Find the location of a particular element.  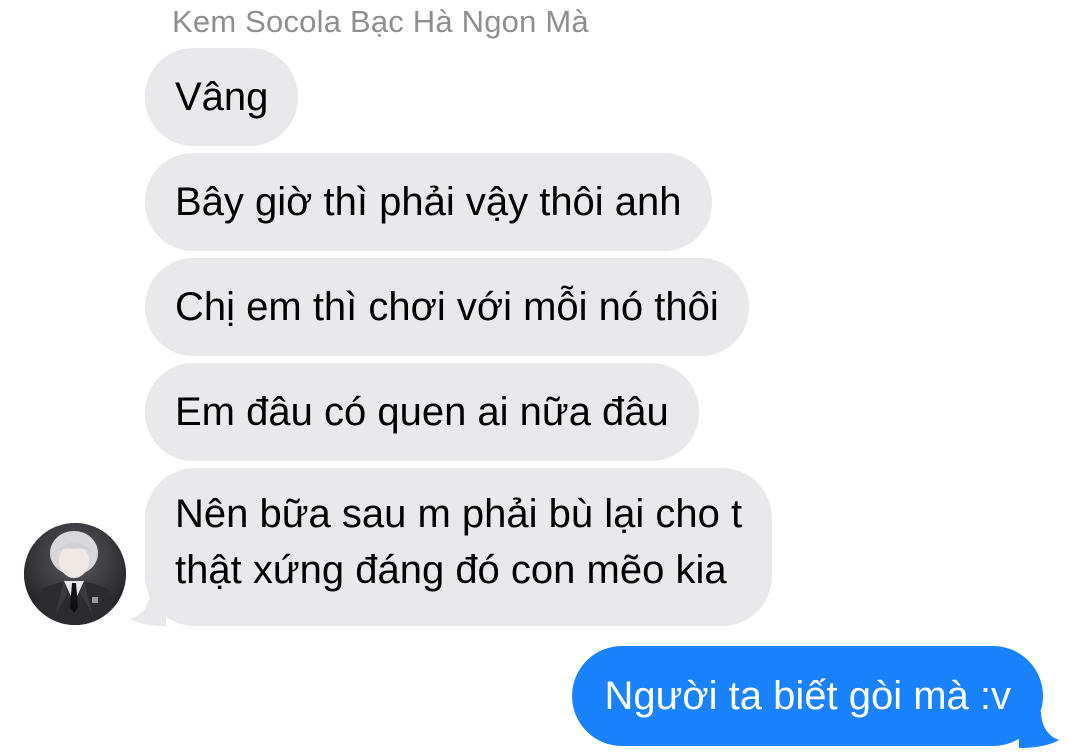

outgoing-message-bubble: Người ta biết gòi mà :v is located at coordinates (807, 696).